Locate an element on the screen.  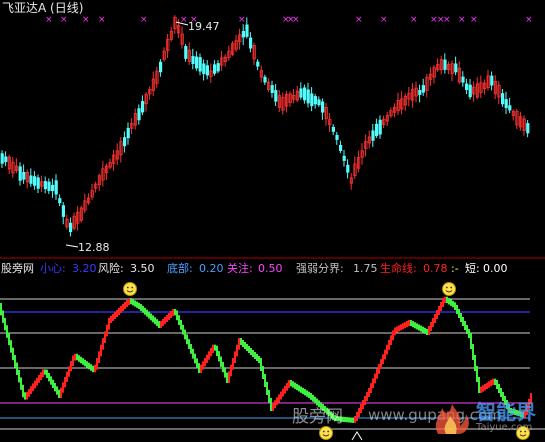
indicator-name: 股旁网 is located at coordinates (17, 268).